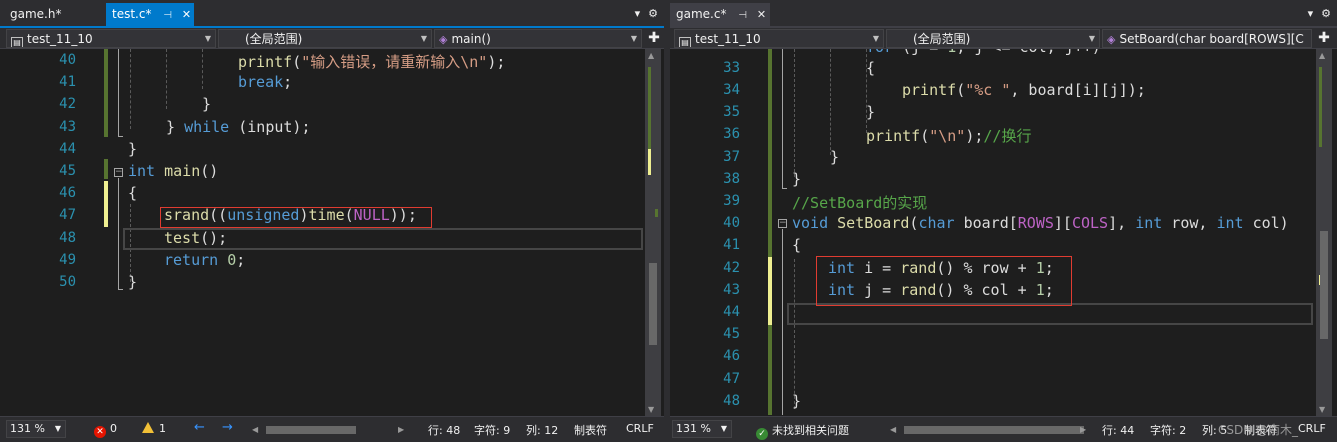 The width and height of the screenshot is (1337, 442). Describe the element at coordinates (154, 428) in the screenshot. I see `warning-count: 1` at that location.